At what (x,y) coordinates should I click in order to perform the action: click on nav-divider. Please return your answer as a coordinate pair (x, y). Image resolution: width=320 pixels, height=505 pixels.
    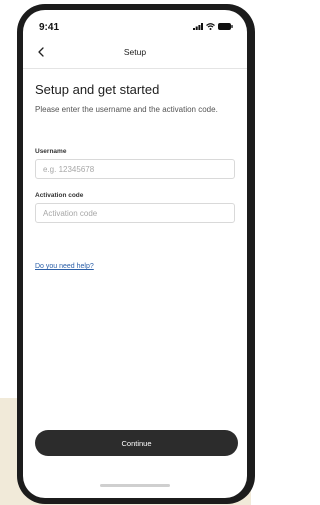
    Looking at the image, I should click on (135, 68).